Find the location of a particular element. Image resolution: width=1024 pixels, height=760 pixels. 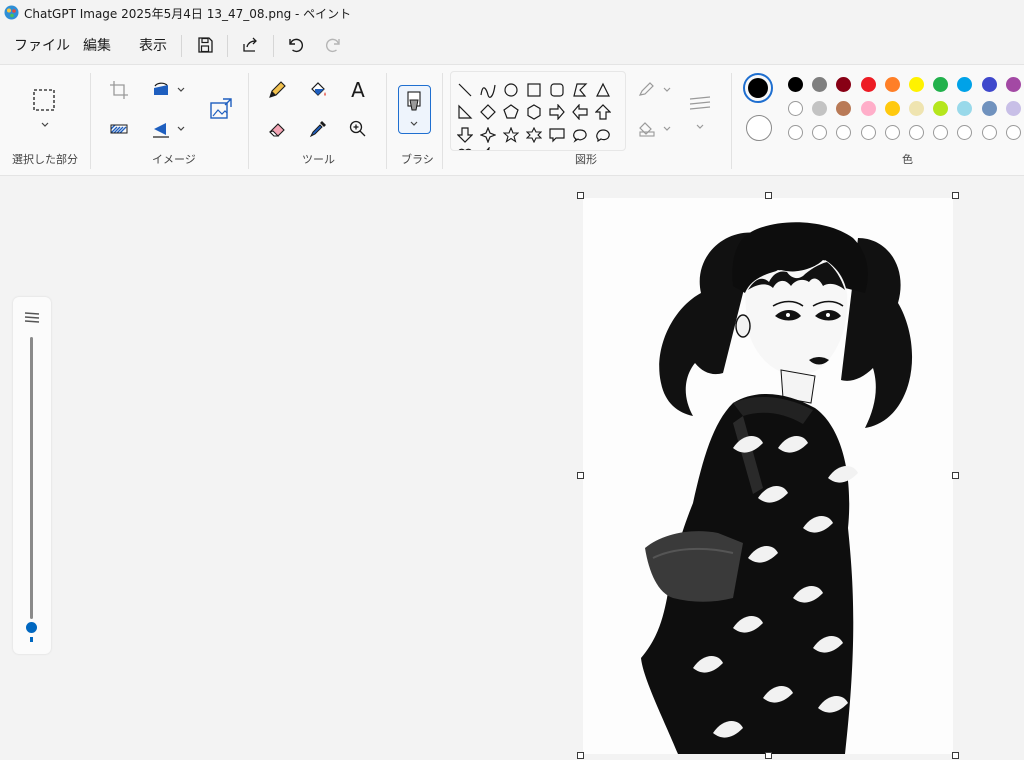

shape-right-triangle is located at coordinates (465, 112).